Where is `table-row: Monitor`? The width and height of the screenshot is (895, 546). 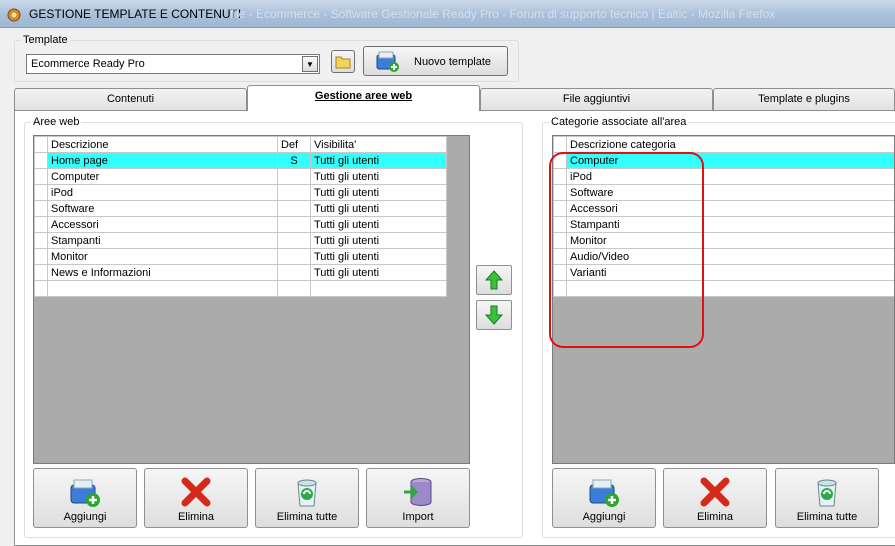
table-row: Monitor is located at coordinates (723, 240).